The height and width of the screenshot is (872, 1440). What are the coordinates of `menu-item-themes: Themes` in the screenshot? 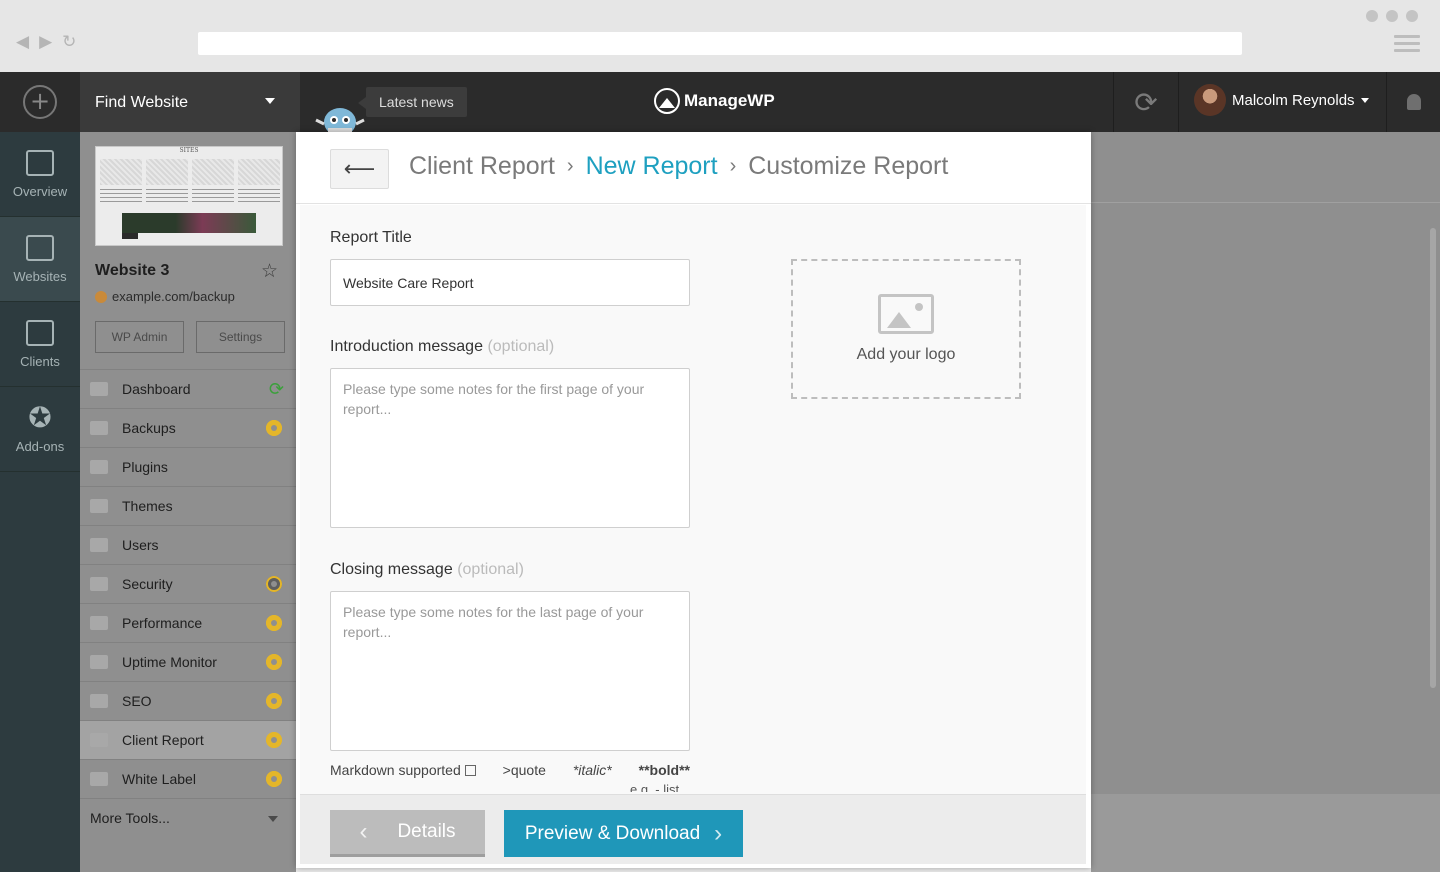 It's located at (188, 505).